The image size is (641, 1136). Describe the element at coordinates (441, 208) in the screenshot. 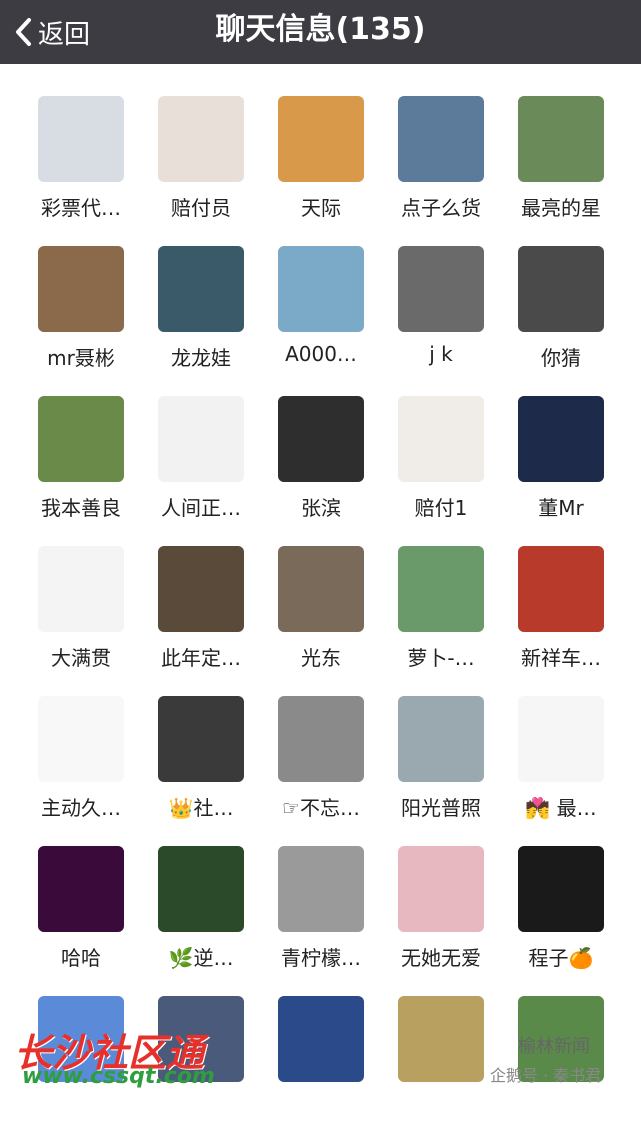

I see `member-name: 点子么货` at that location.